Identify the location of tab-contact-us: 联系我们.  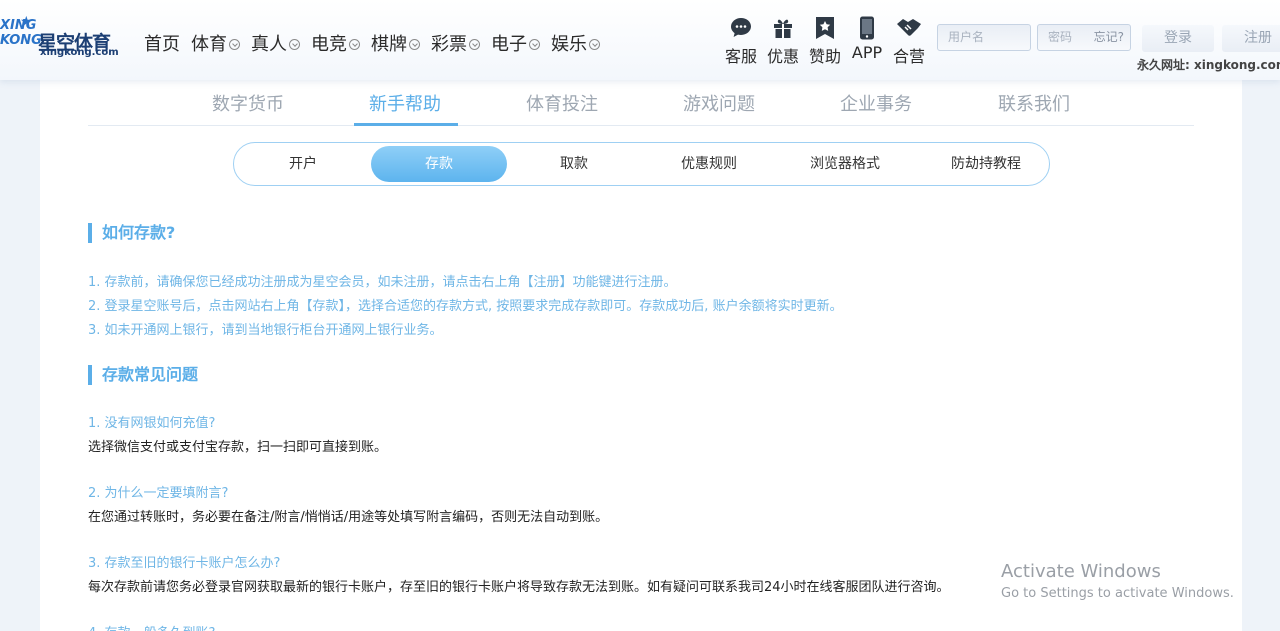
(1034, 103).